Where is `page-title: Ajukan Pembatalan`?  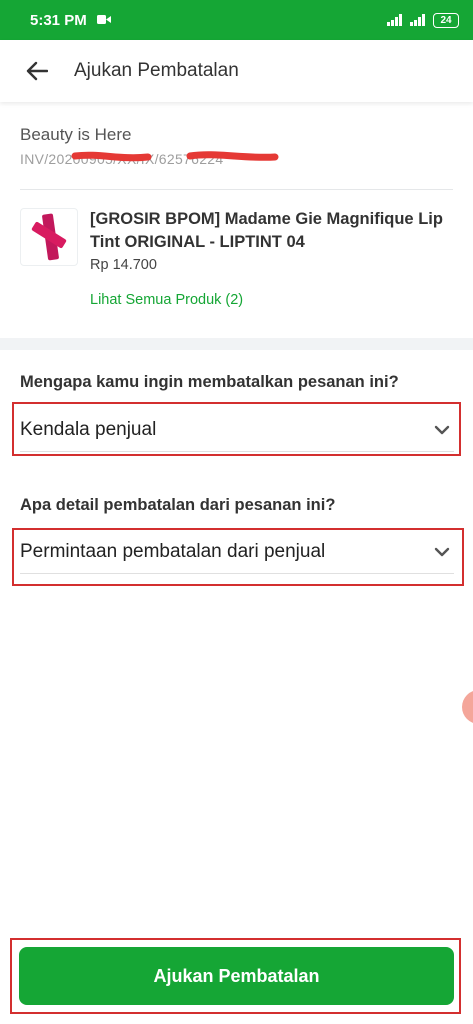
page-title: Ajukan Pembatalan is located at coordinates (156, 70).